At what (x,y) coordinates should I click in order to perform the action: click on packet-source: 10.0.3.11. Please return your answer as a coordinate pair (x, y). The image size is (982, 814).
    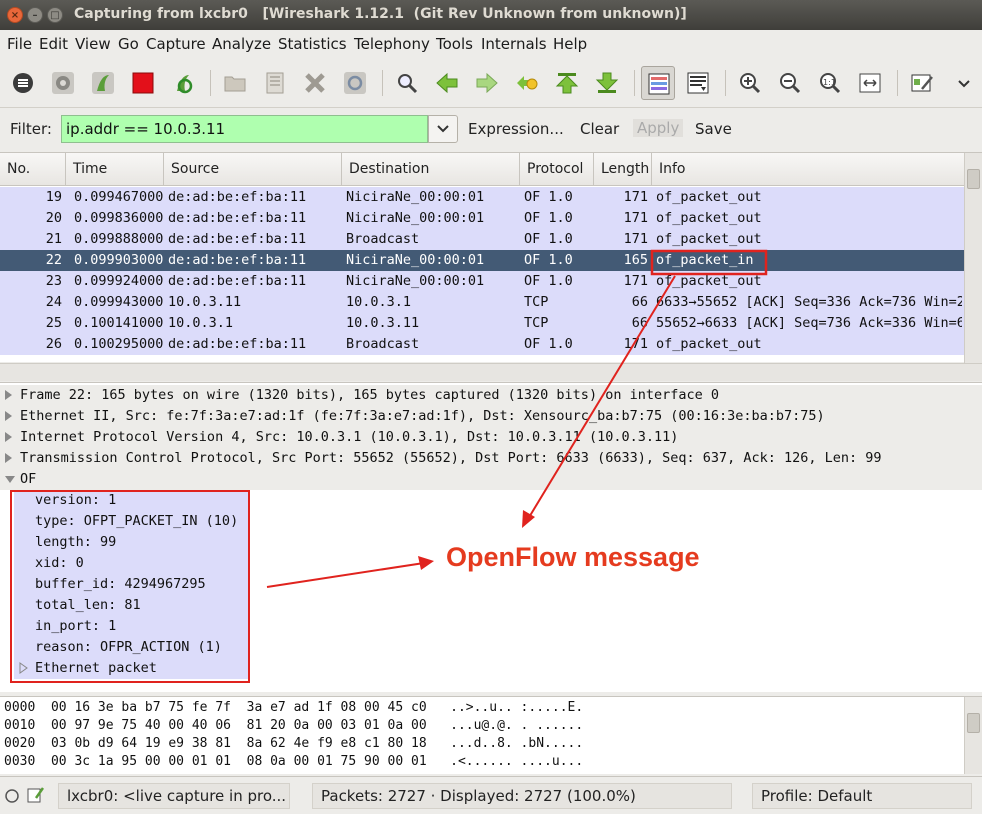
    Looking at the image, I should click on (205, 302).